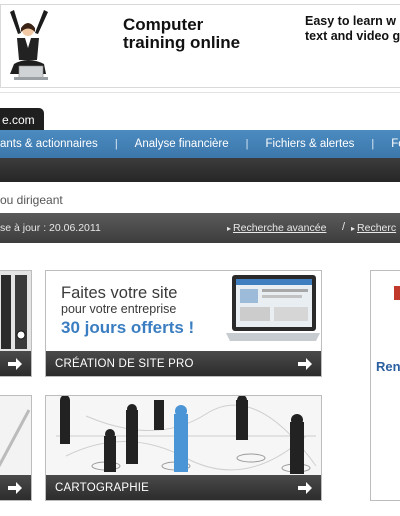  What do you see at coordinates (183, 436) in the screenshot?
I see `network-people-image` at bounding box center [183, 436].